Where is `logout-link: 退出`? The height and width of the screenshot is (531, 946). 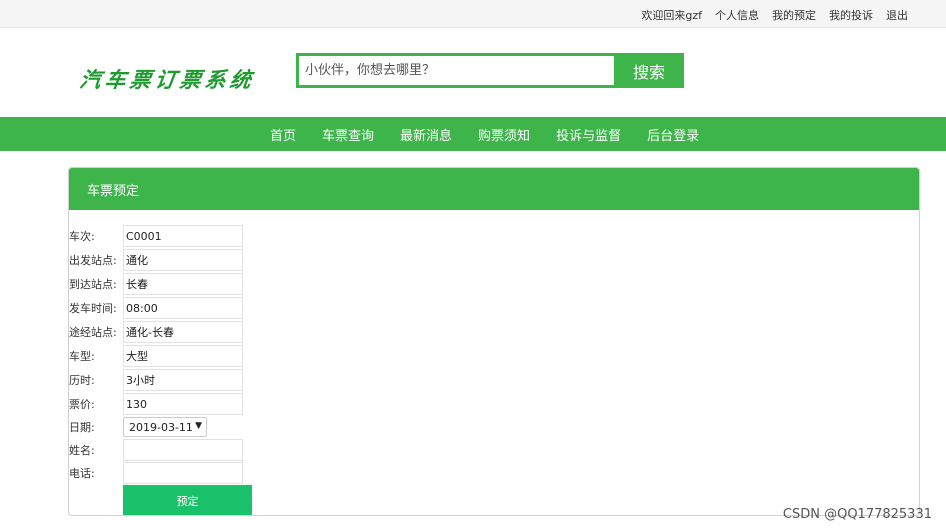 logout-link: 退出 is located at coordinates (897, 15).